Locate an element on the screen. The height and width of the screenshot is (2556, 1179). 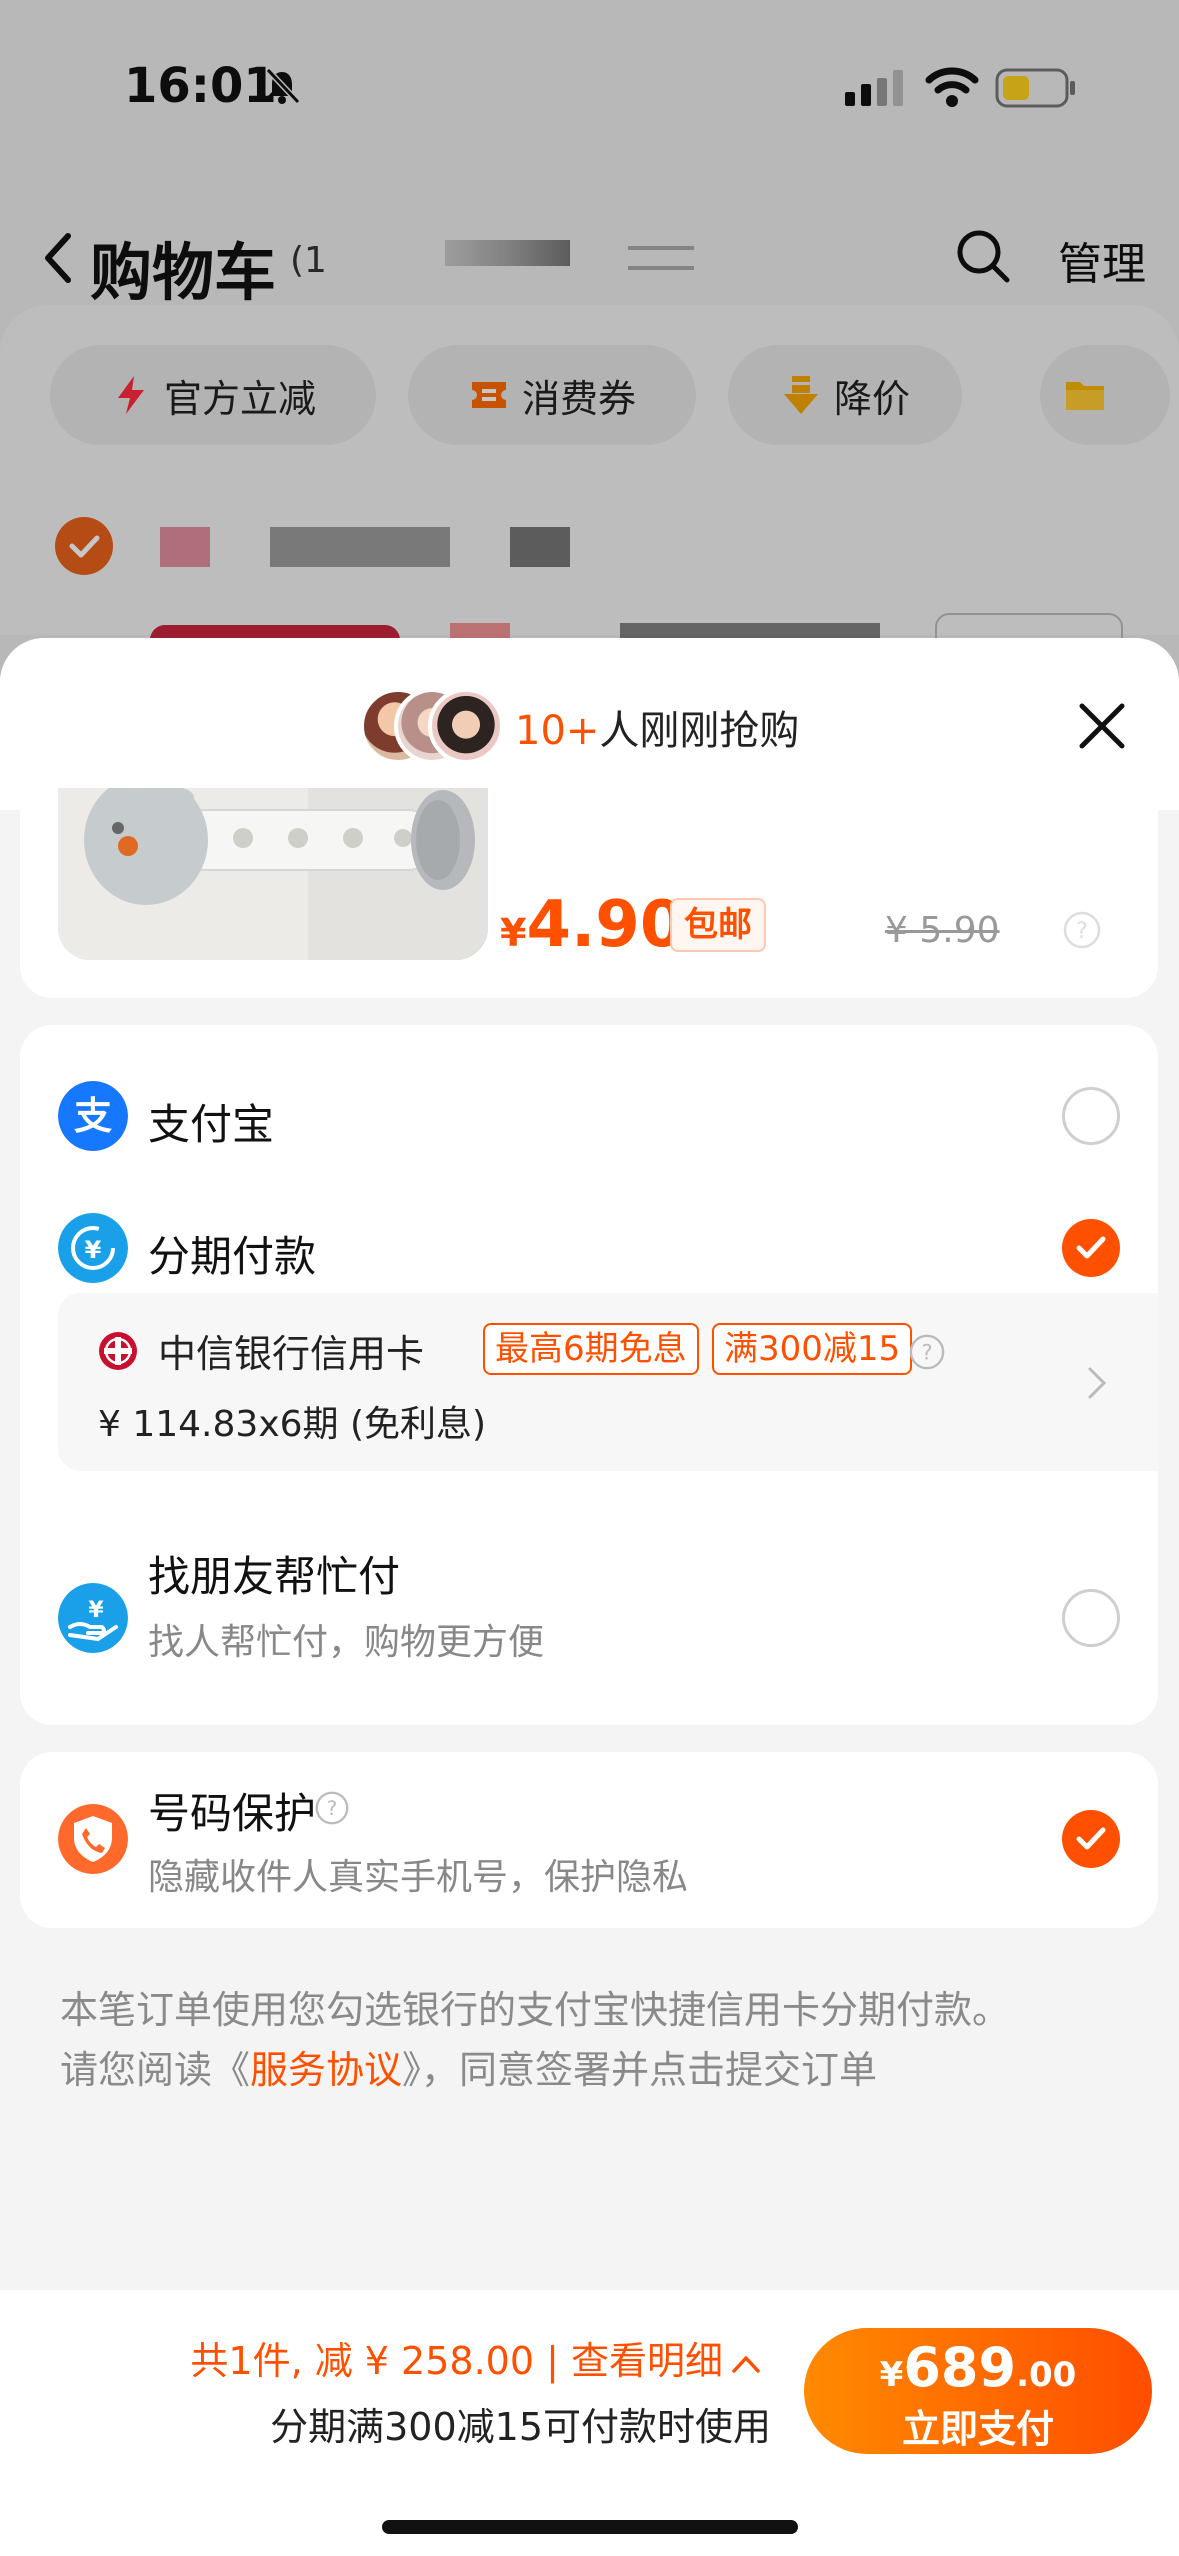
pay-decimal: .00 is located at coordinates (1046, 2375).